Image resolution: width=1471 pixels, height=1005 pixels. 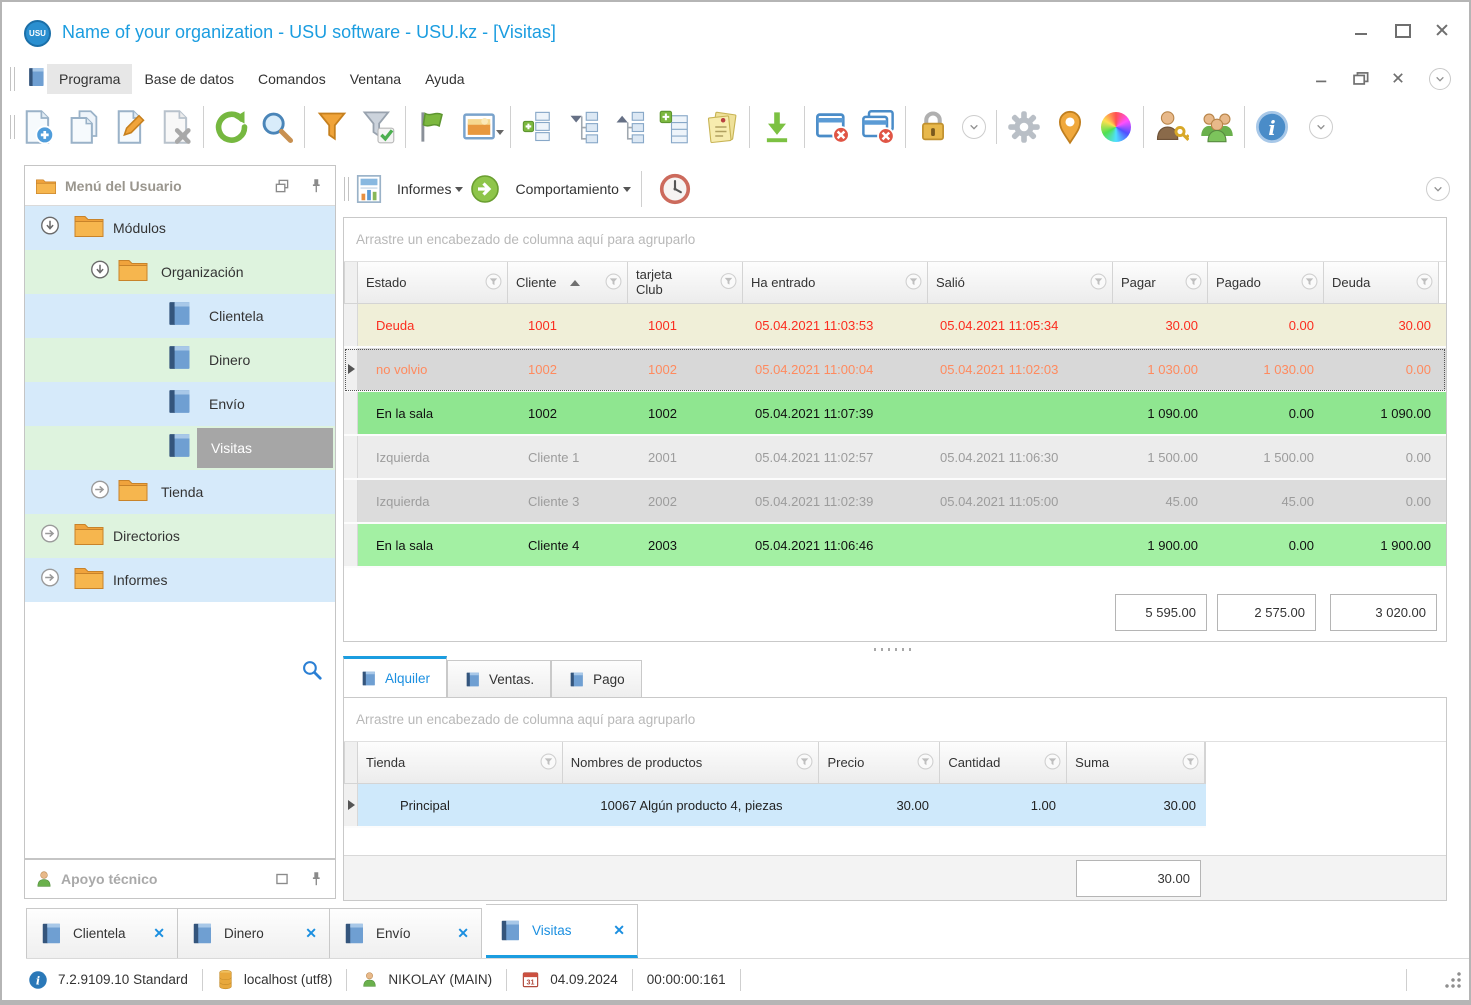 I want to click on column-header-estado: Estado, so click(x=433, y=282).